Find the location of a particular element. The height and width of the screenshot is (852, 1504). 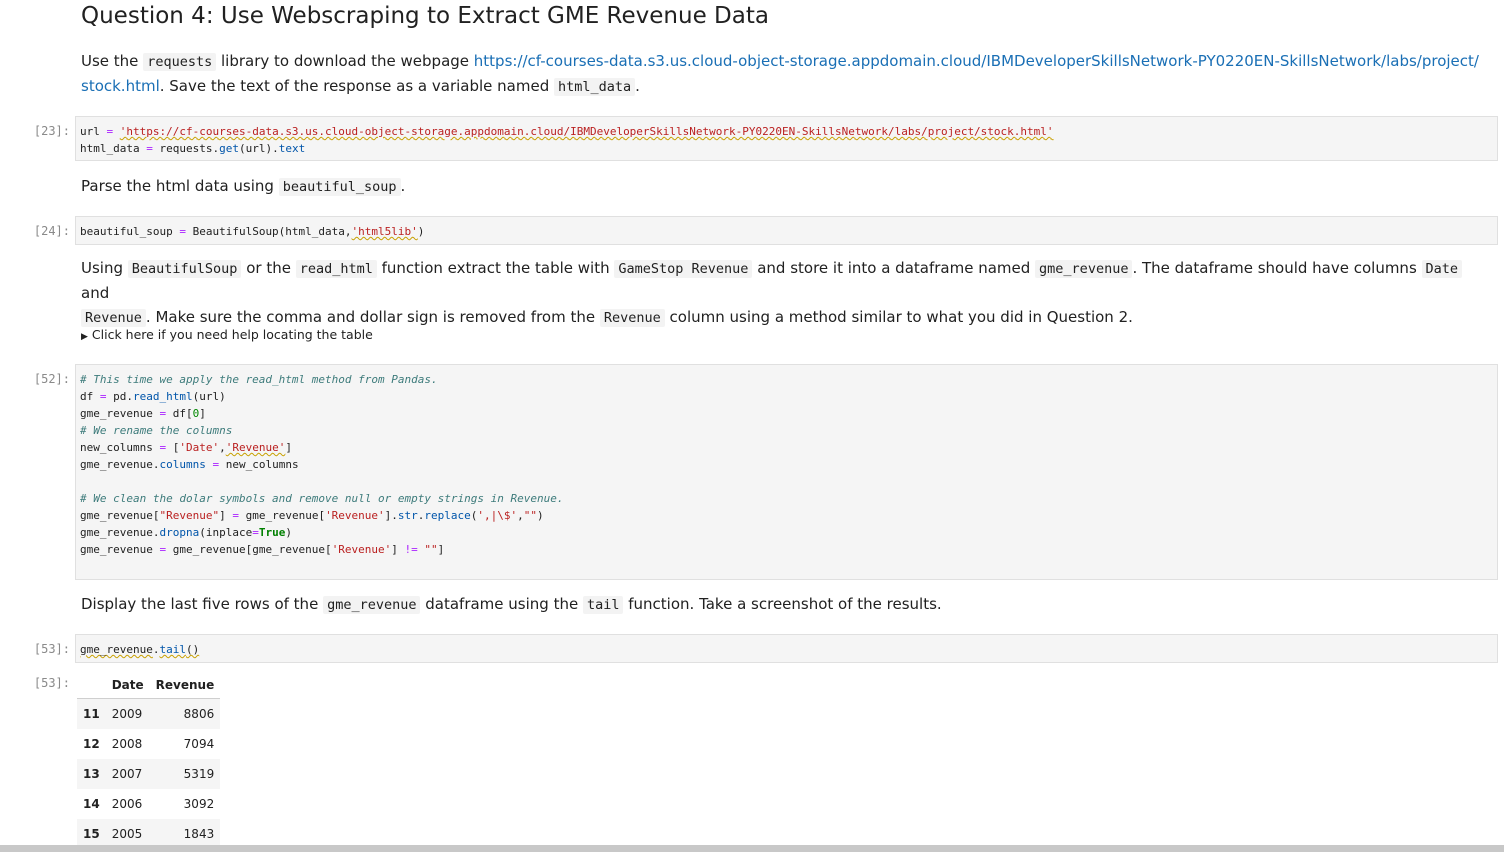

horizontal-scrollbar is located at coordinates (752, 848).